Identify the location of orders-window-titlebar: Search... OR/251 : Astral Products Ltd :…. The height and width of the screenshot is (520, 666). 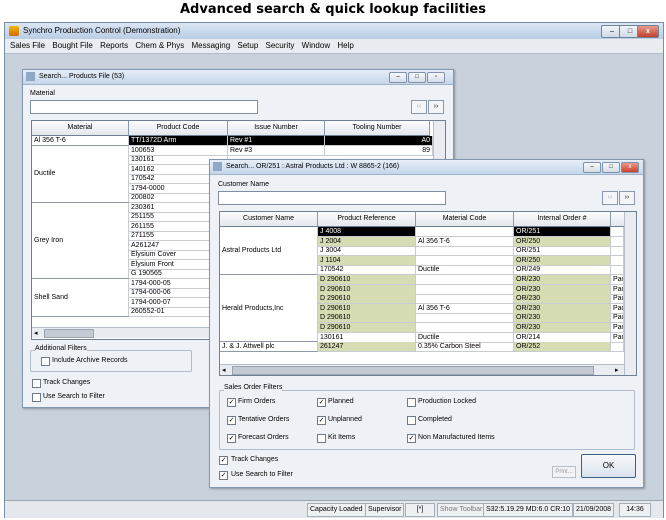
(426, 167).